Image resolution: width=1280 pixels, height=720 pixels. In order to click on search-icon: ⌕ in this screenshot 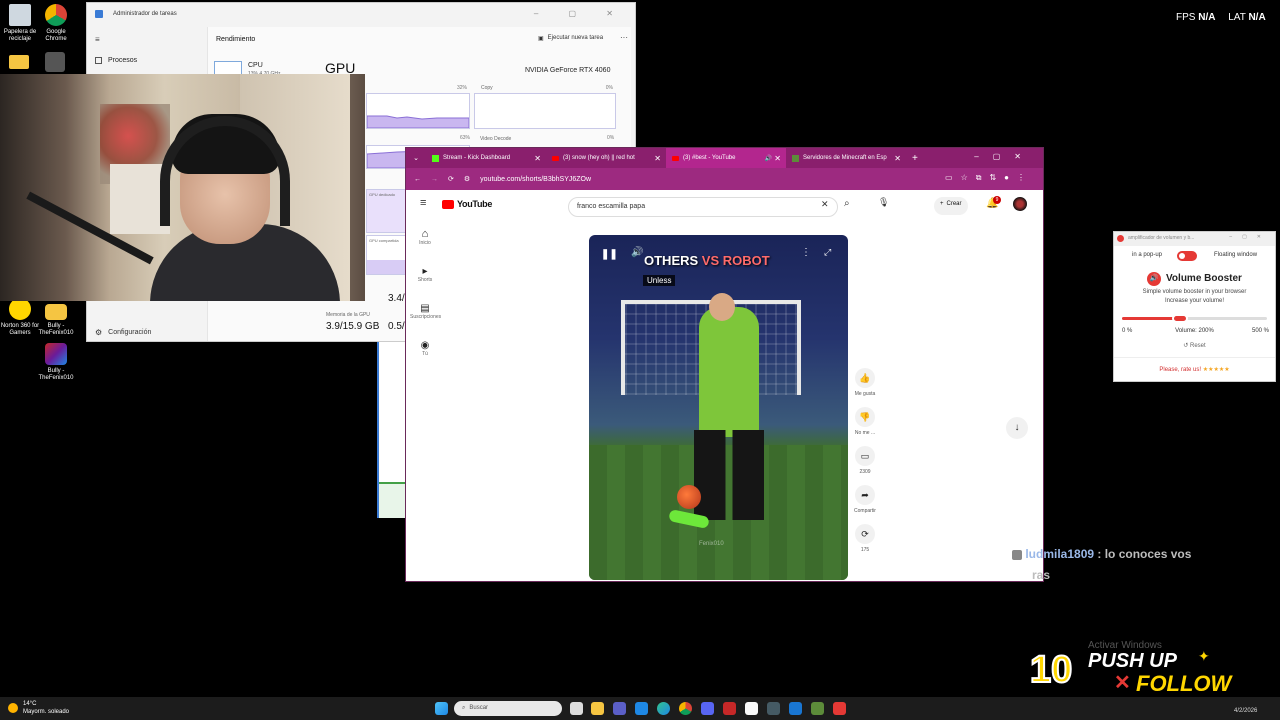, I will do `click(847, 203)`.